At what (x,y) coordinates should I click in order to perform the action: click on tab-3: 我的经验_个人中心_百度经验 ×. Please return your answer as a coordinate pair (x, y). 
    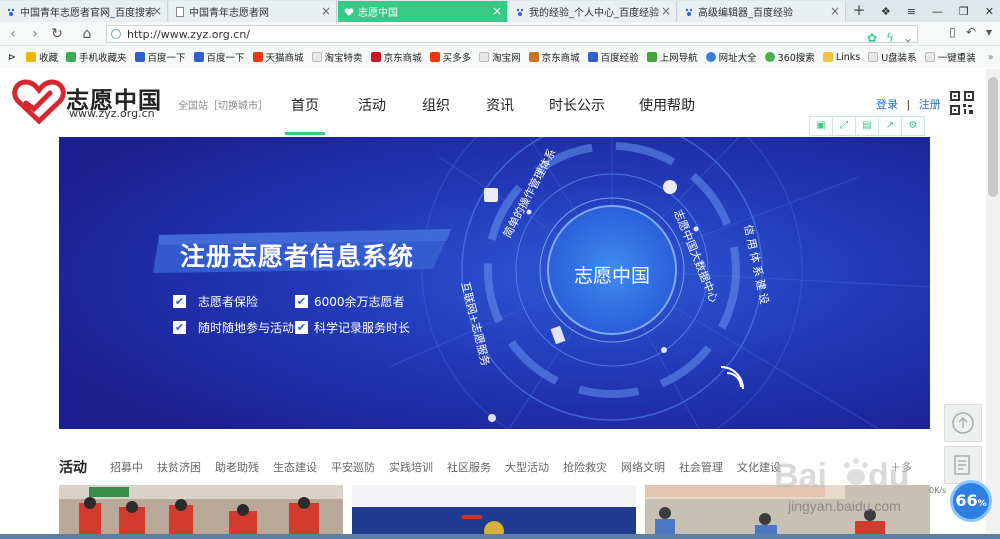
    Looking at the image, I should click on (593, 11).